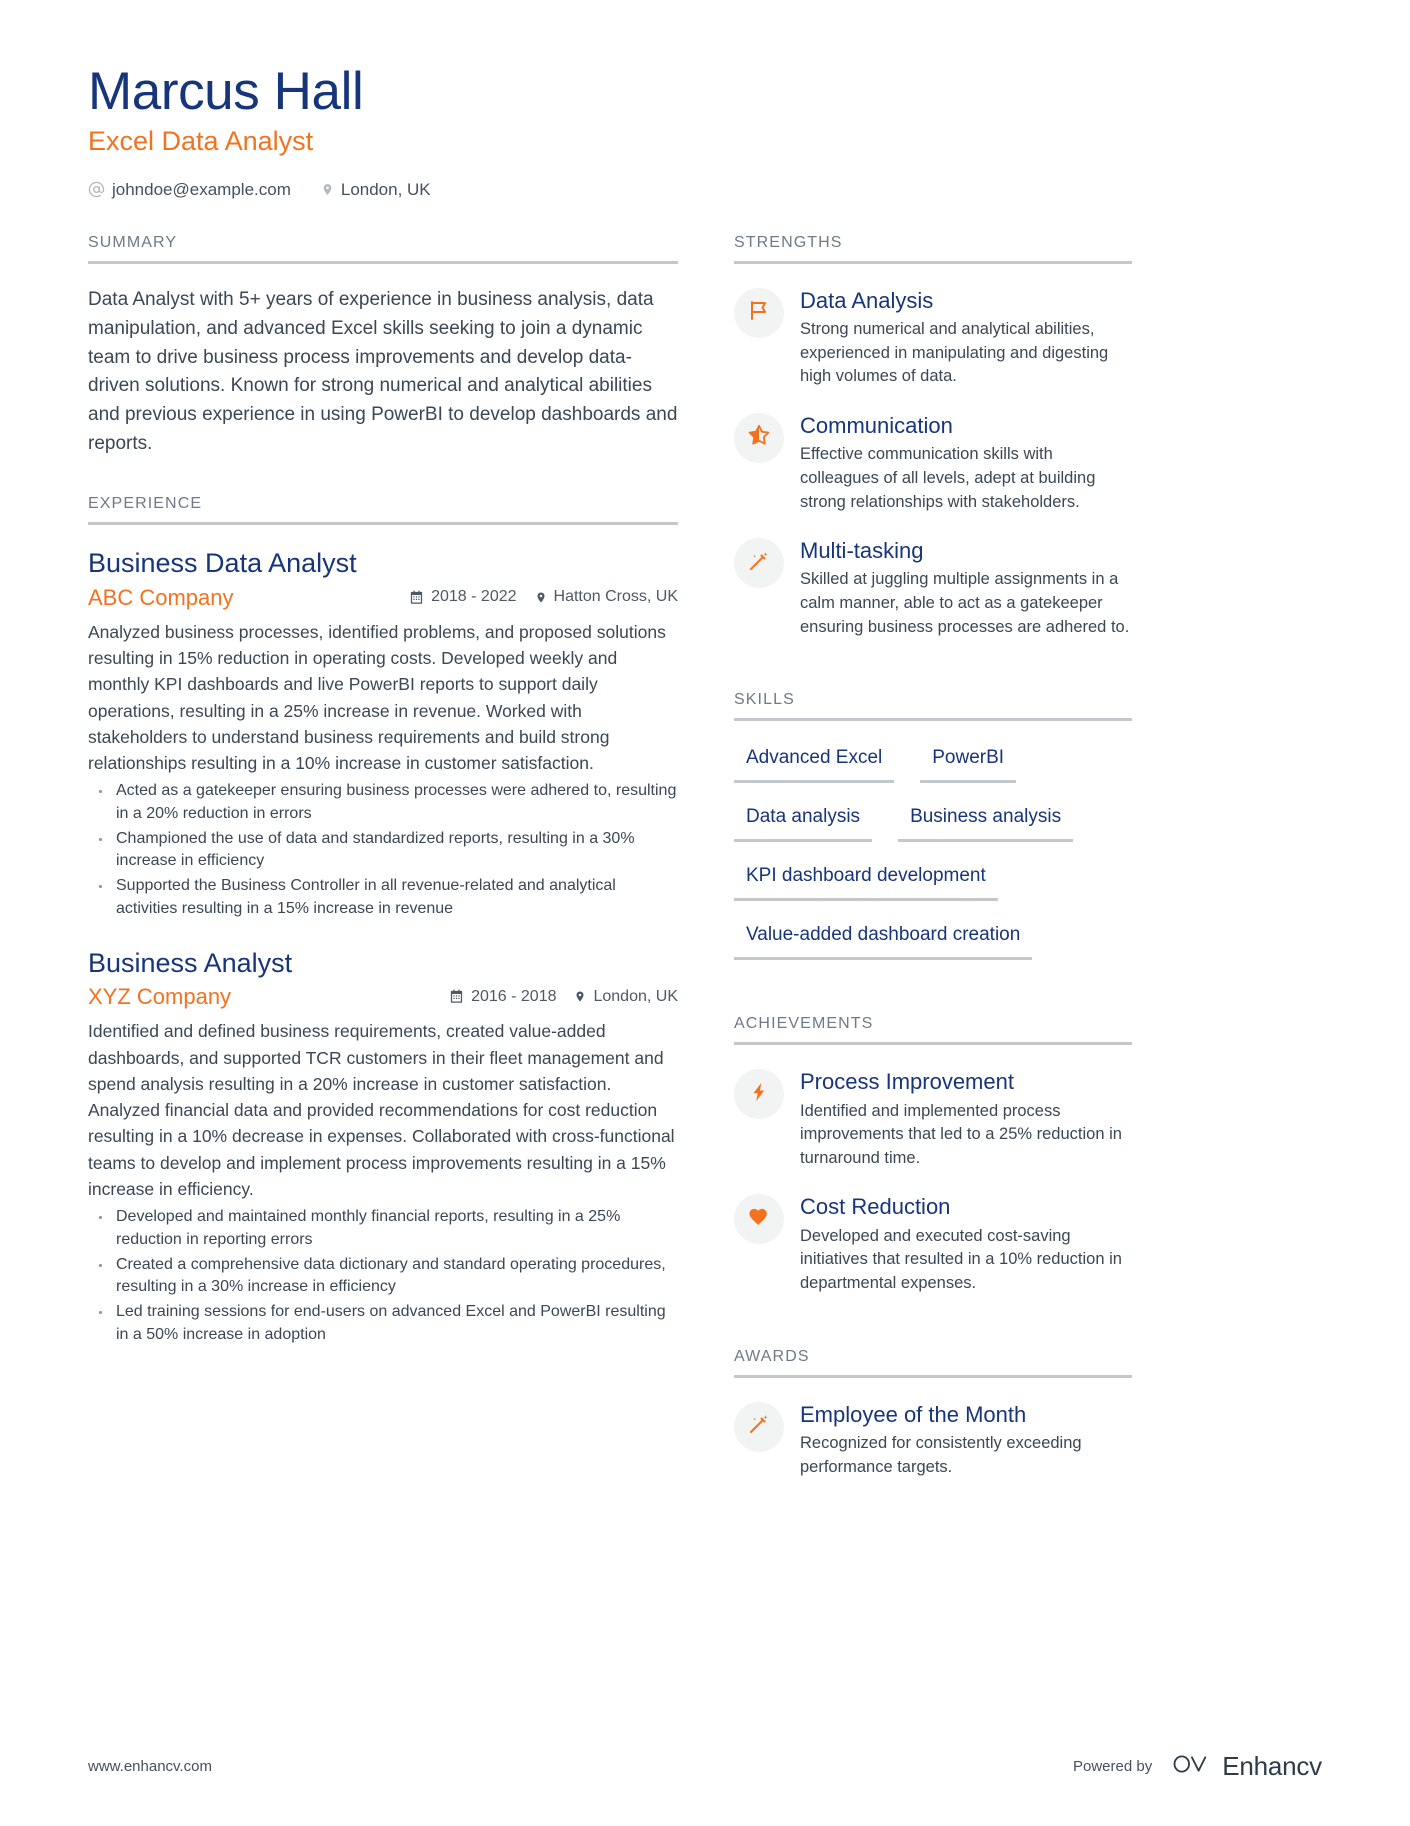 Image resolution: width=1410 pixels, height=1826 pixels. Describe the element at coordinates (759, 1219) in the screenshot. I see `heart-icon` at that location.